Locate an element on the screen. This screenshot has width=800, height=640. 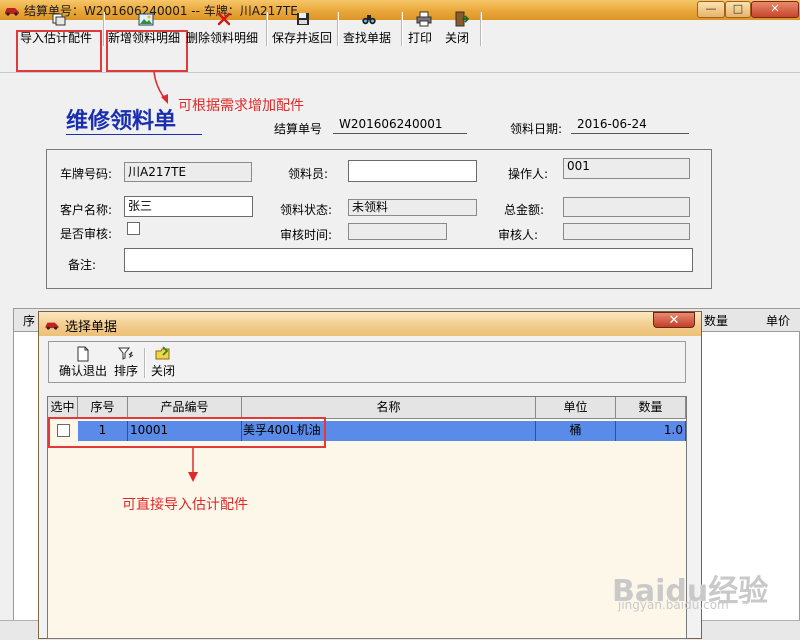
row-qty: 1.0 is located at coordinates (651, 431).